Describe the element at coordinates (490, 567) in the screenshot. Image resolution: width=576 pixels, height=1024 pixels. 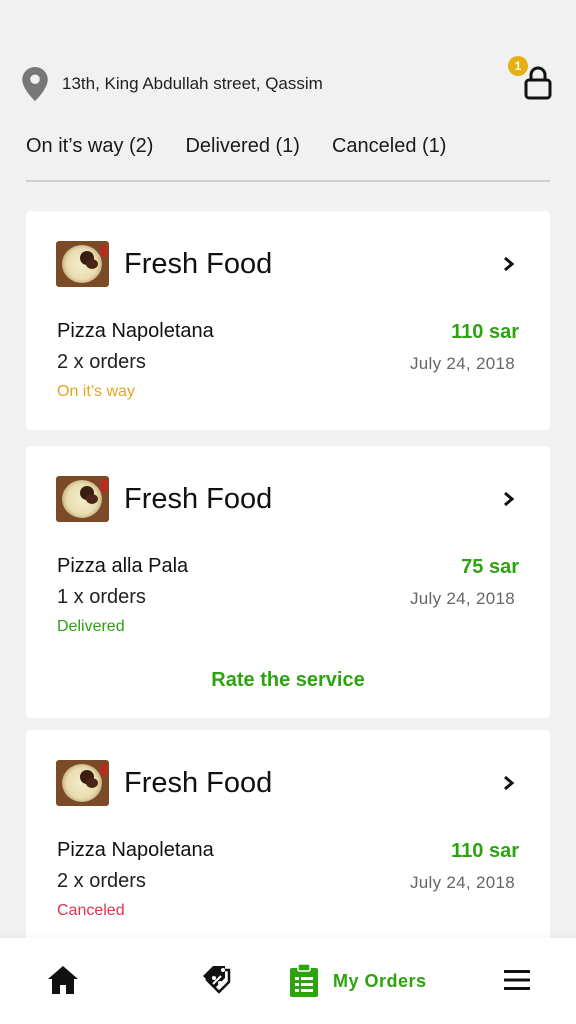
I see `order-price: 75 sar` at that location.